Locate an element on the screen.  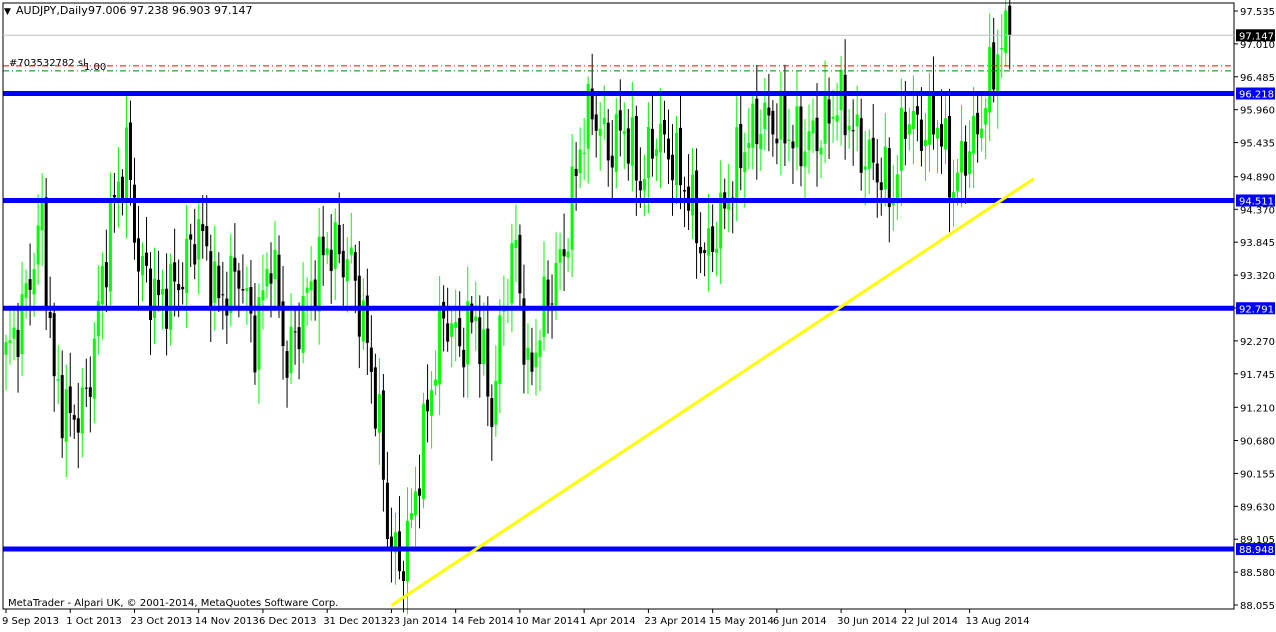
time-tick-label: 1 Oct 2013 is located at coordinates (93, 621).